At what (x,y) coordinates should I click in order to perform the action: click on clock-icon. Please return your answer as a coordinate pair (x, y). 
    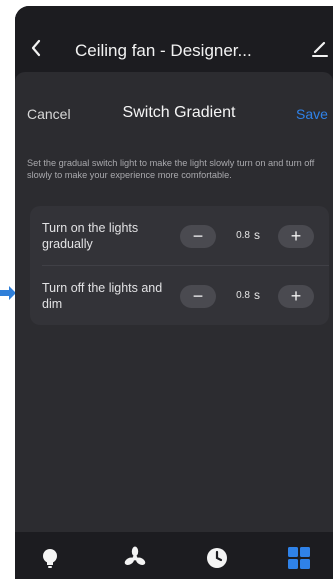
    Looking at the image, I should click on (217, 558).